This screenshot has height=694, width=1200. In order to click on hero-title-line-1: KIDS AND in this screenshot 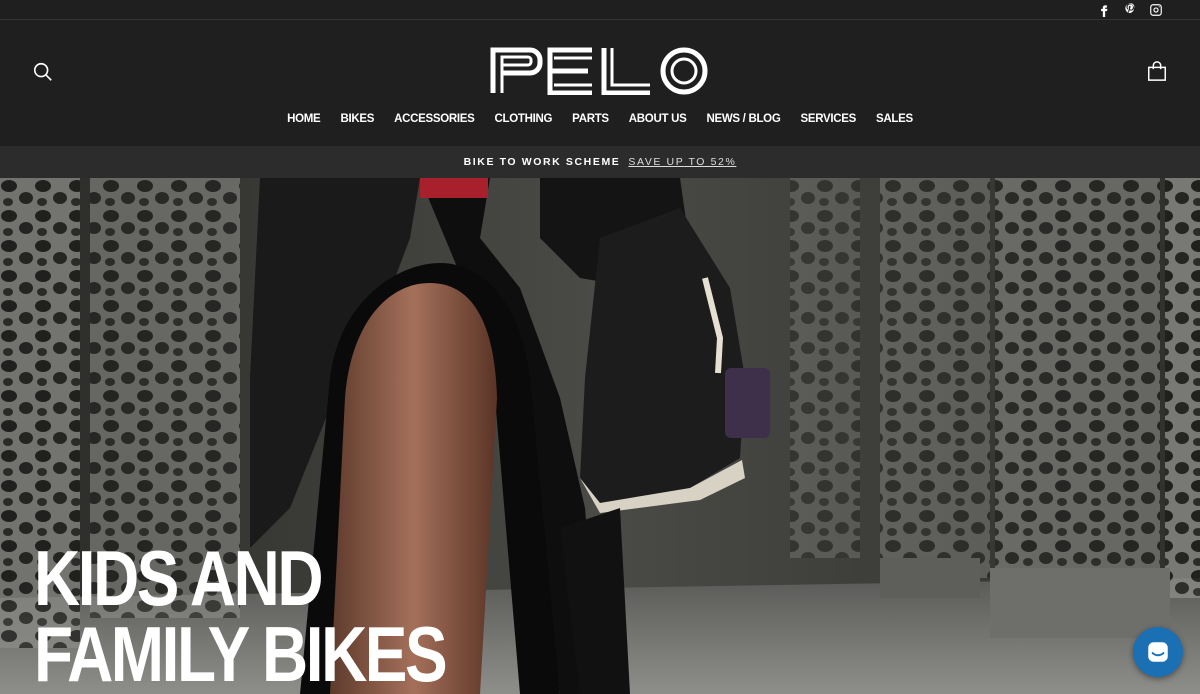, I will do `click(179, 578)`.